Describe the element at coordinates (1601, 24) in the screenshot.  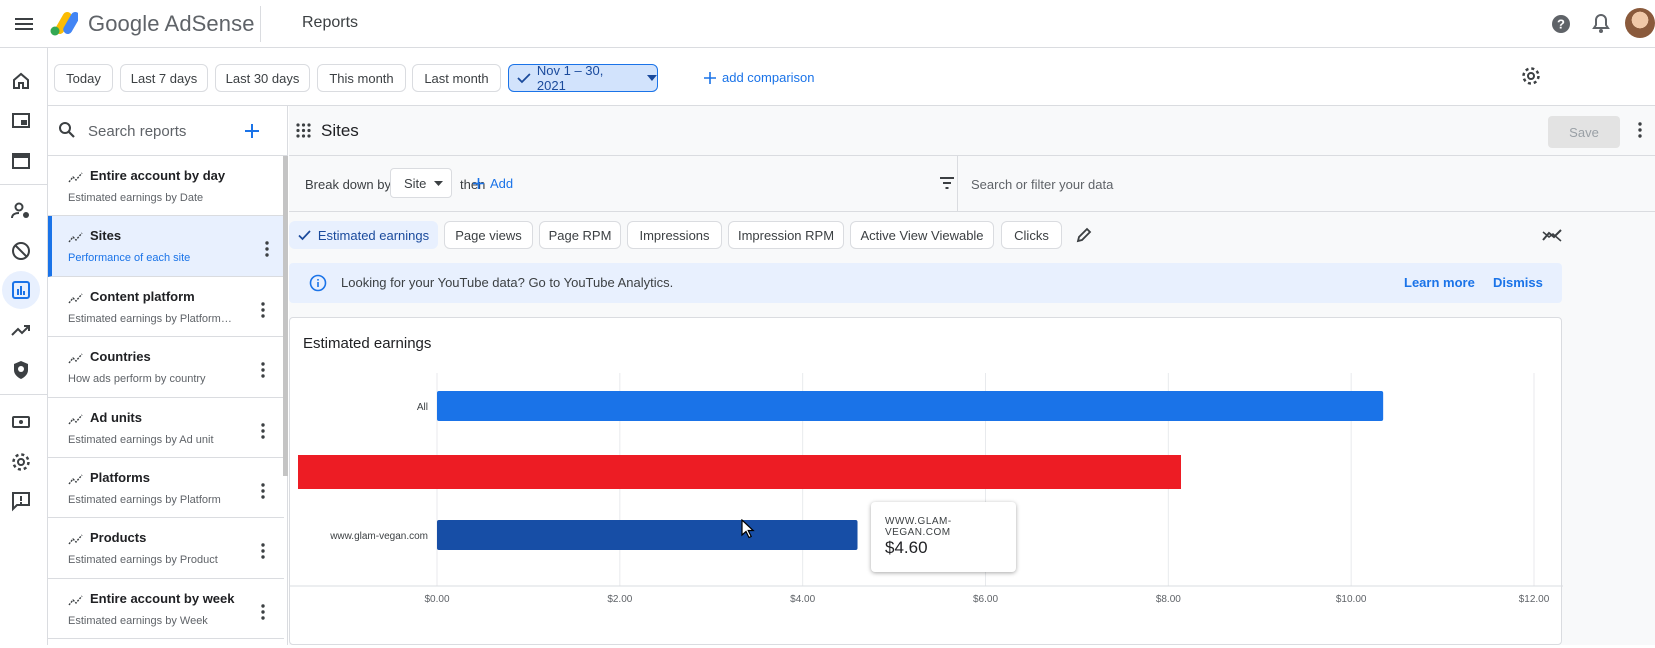
I see `notifications-bell-icon` at that location.